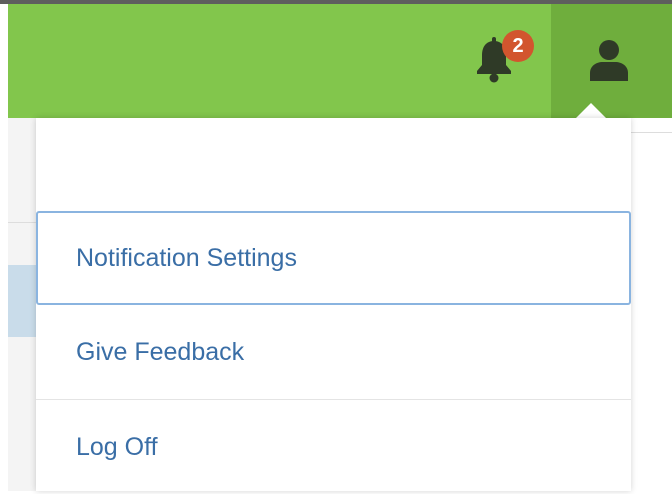  I want to click on dropdown-caret, so click(591, 110).